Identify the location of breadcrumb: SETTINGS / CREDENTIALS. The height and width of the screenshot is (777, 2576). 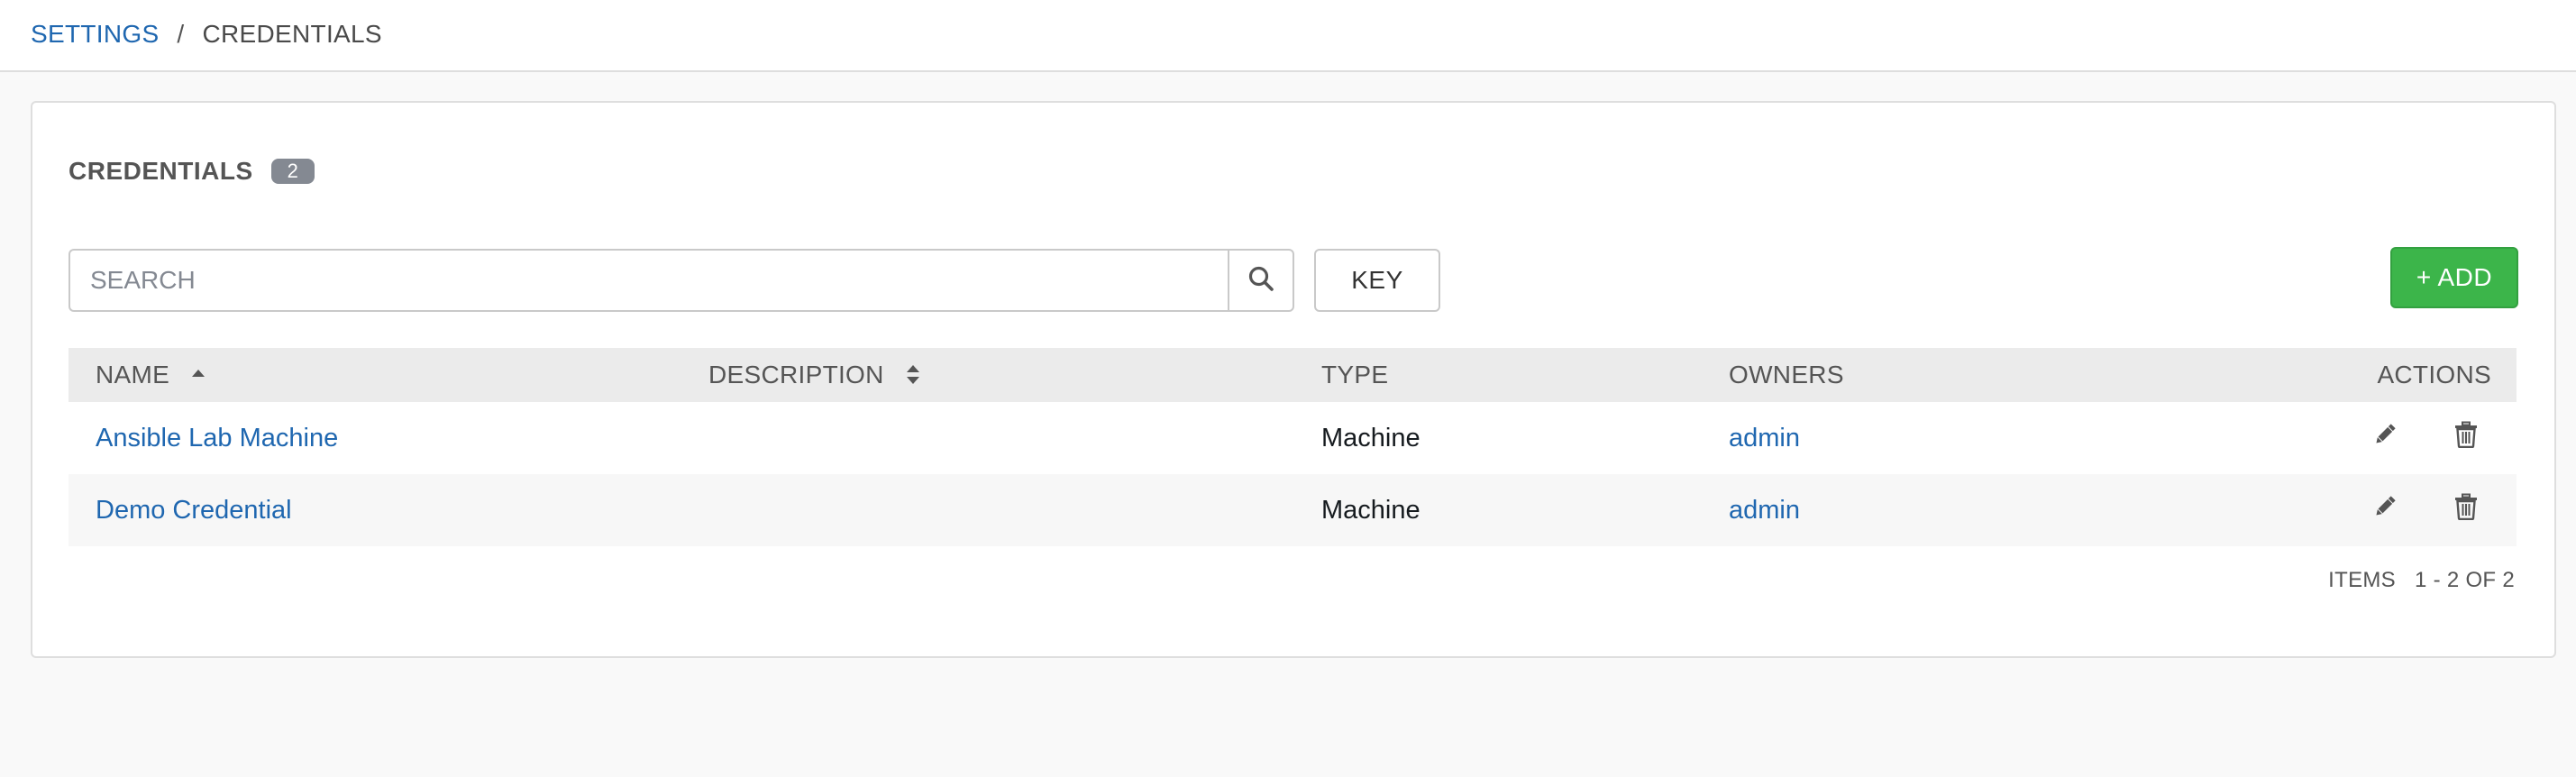
(206, 34).